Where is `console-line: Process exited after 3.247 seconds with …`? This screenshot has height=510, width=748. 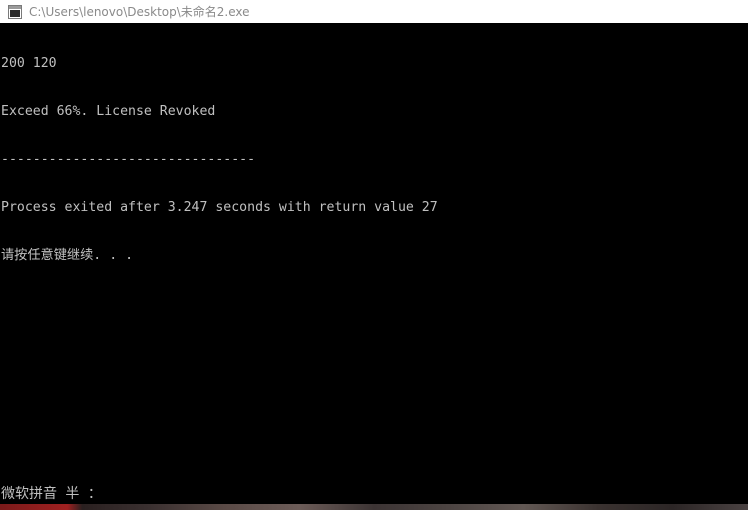
console-line: Process exited after 3.247 seconds with … is located at coordinates (219, 207).